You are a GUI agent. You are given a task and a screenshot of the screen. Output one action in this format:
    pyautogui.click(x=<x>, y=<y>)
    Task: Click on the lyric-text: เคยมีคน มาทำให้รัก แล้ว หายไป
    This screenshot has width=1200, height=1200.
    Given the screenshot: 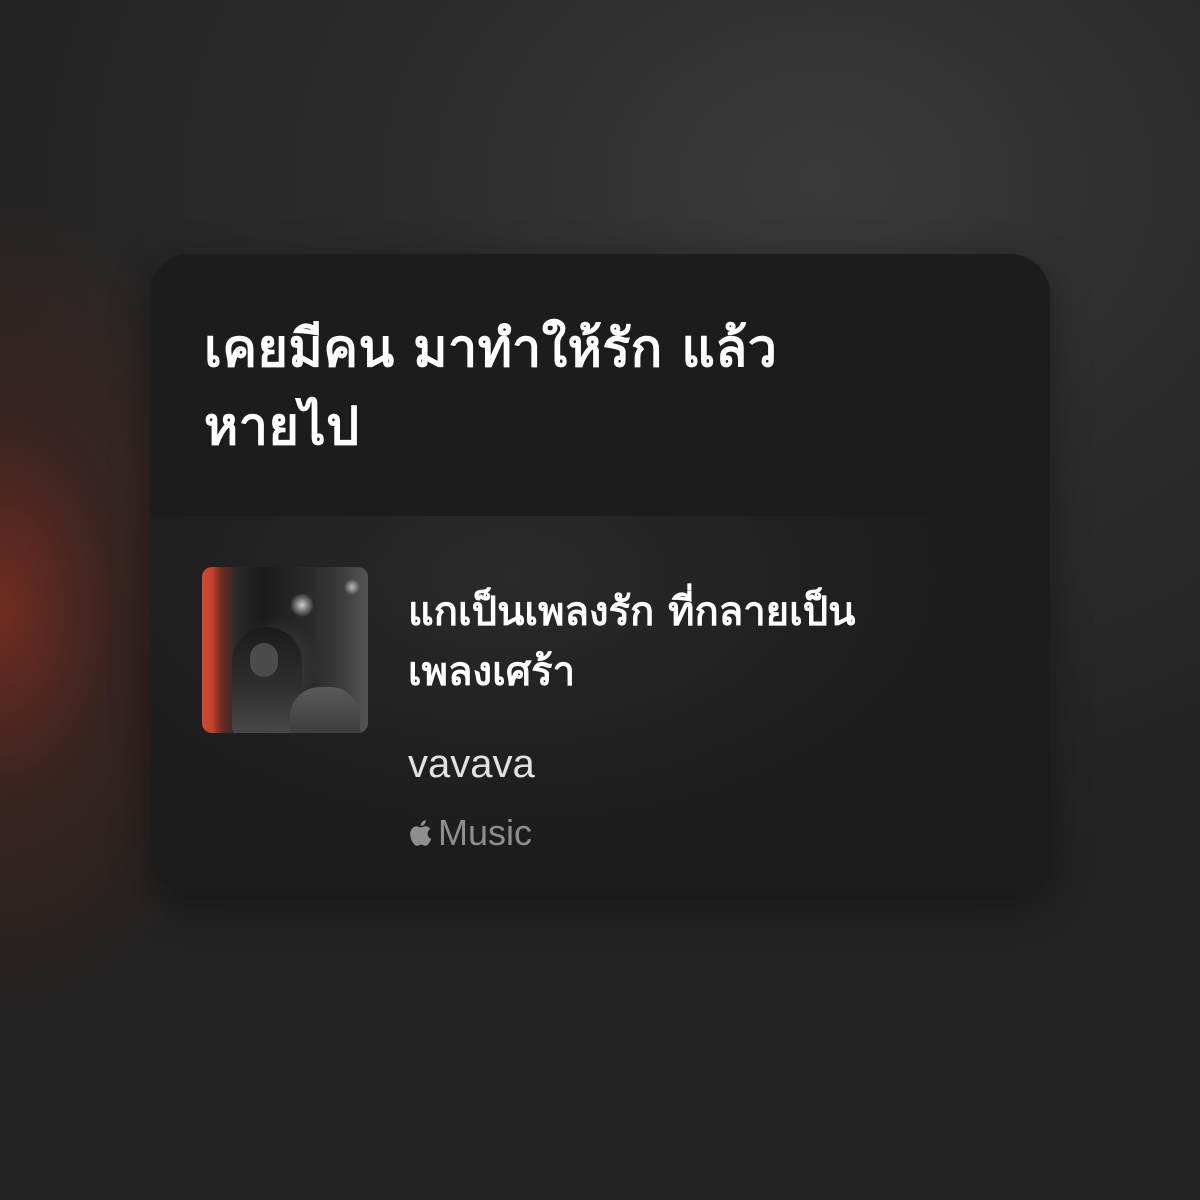 What is the action you would take?
    pyautogui.click(x=491, y=388)
    